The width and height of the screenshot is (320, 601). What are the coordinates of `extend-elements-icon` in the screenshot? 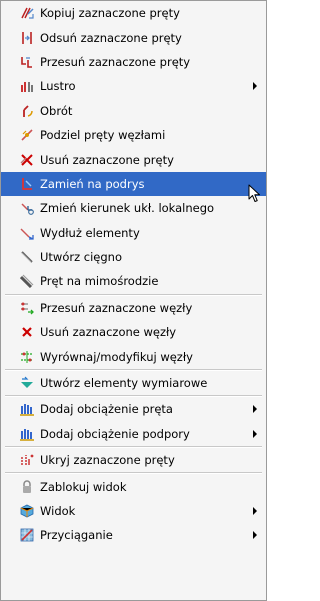 It's located at (27, 233).